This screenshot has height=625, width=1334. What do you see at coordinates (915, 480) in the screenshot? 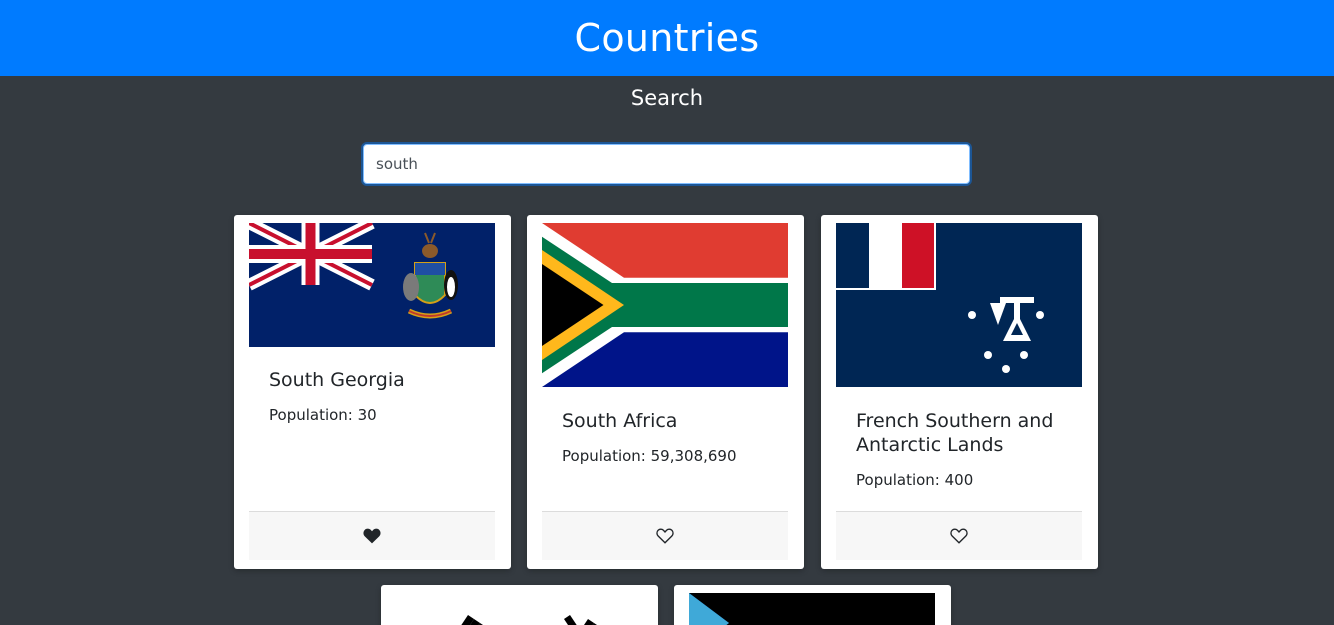
I see `country-population: Population: 400` at bounding box center [915, 480].